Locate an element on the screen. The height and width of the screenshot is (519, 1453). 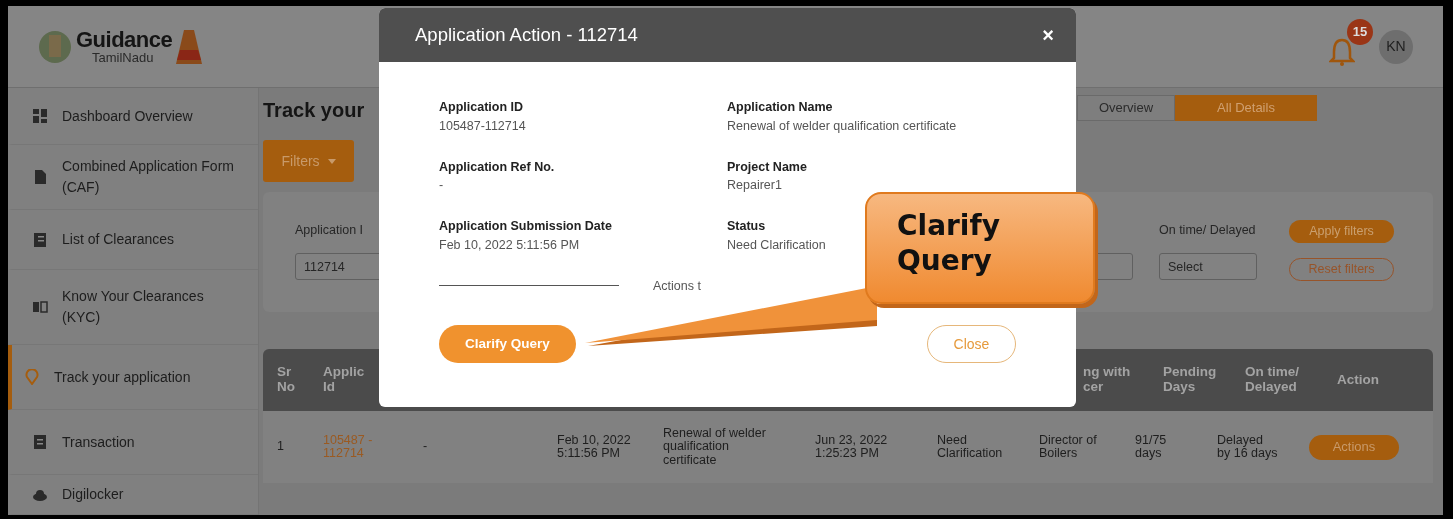
sidebar-item: Track your application is located at coordinates (133, 377).